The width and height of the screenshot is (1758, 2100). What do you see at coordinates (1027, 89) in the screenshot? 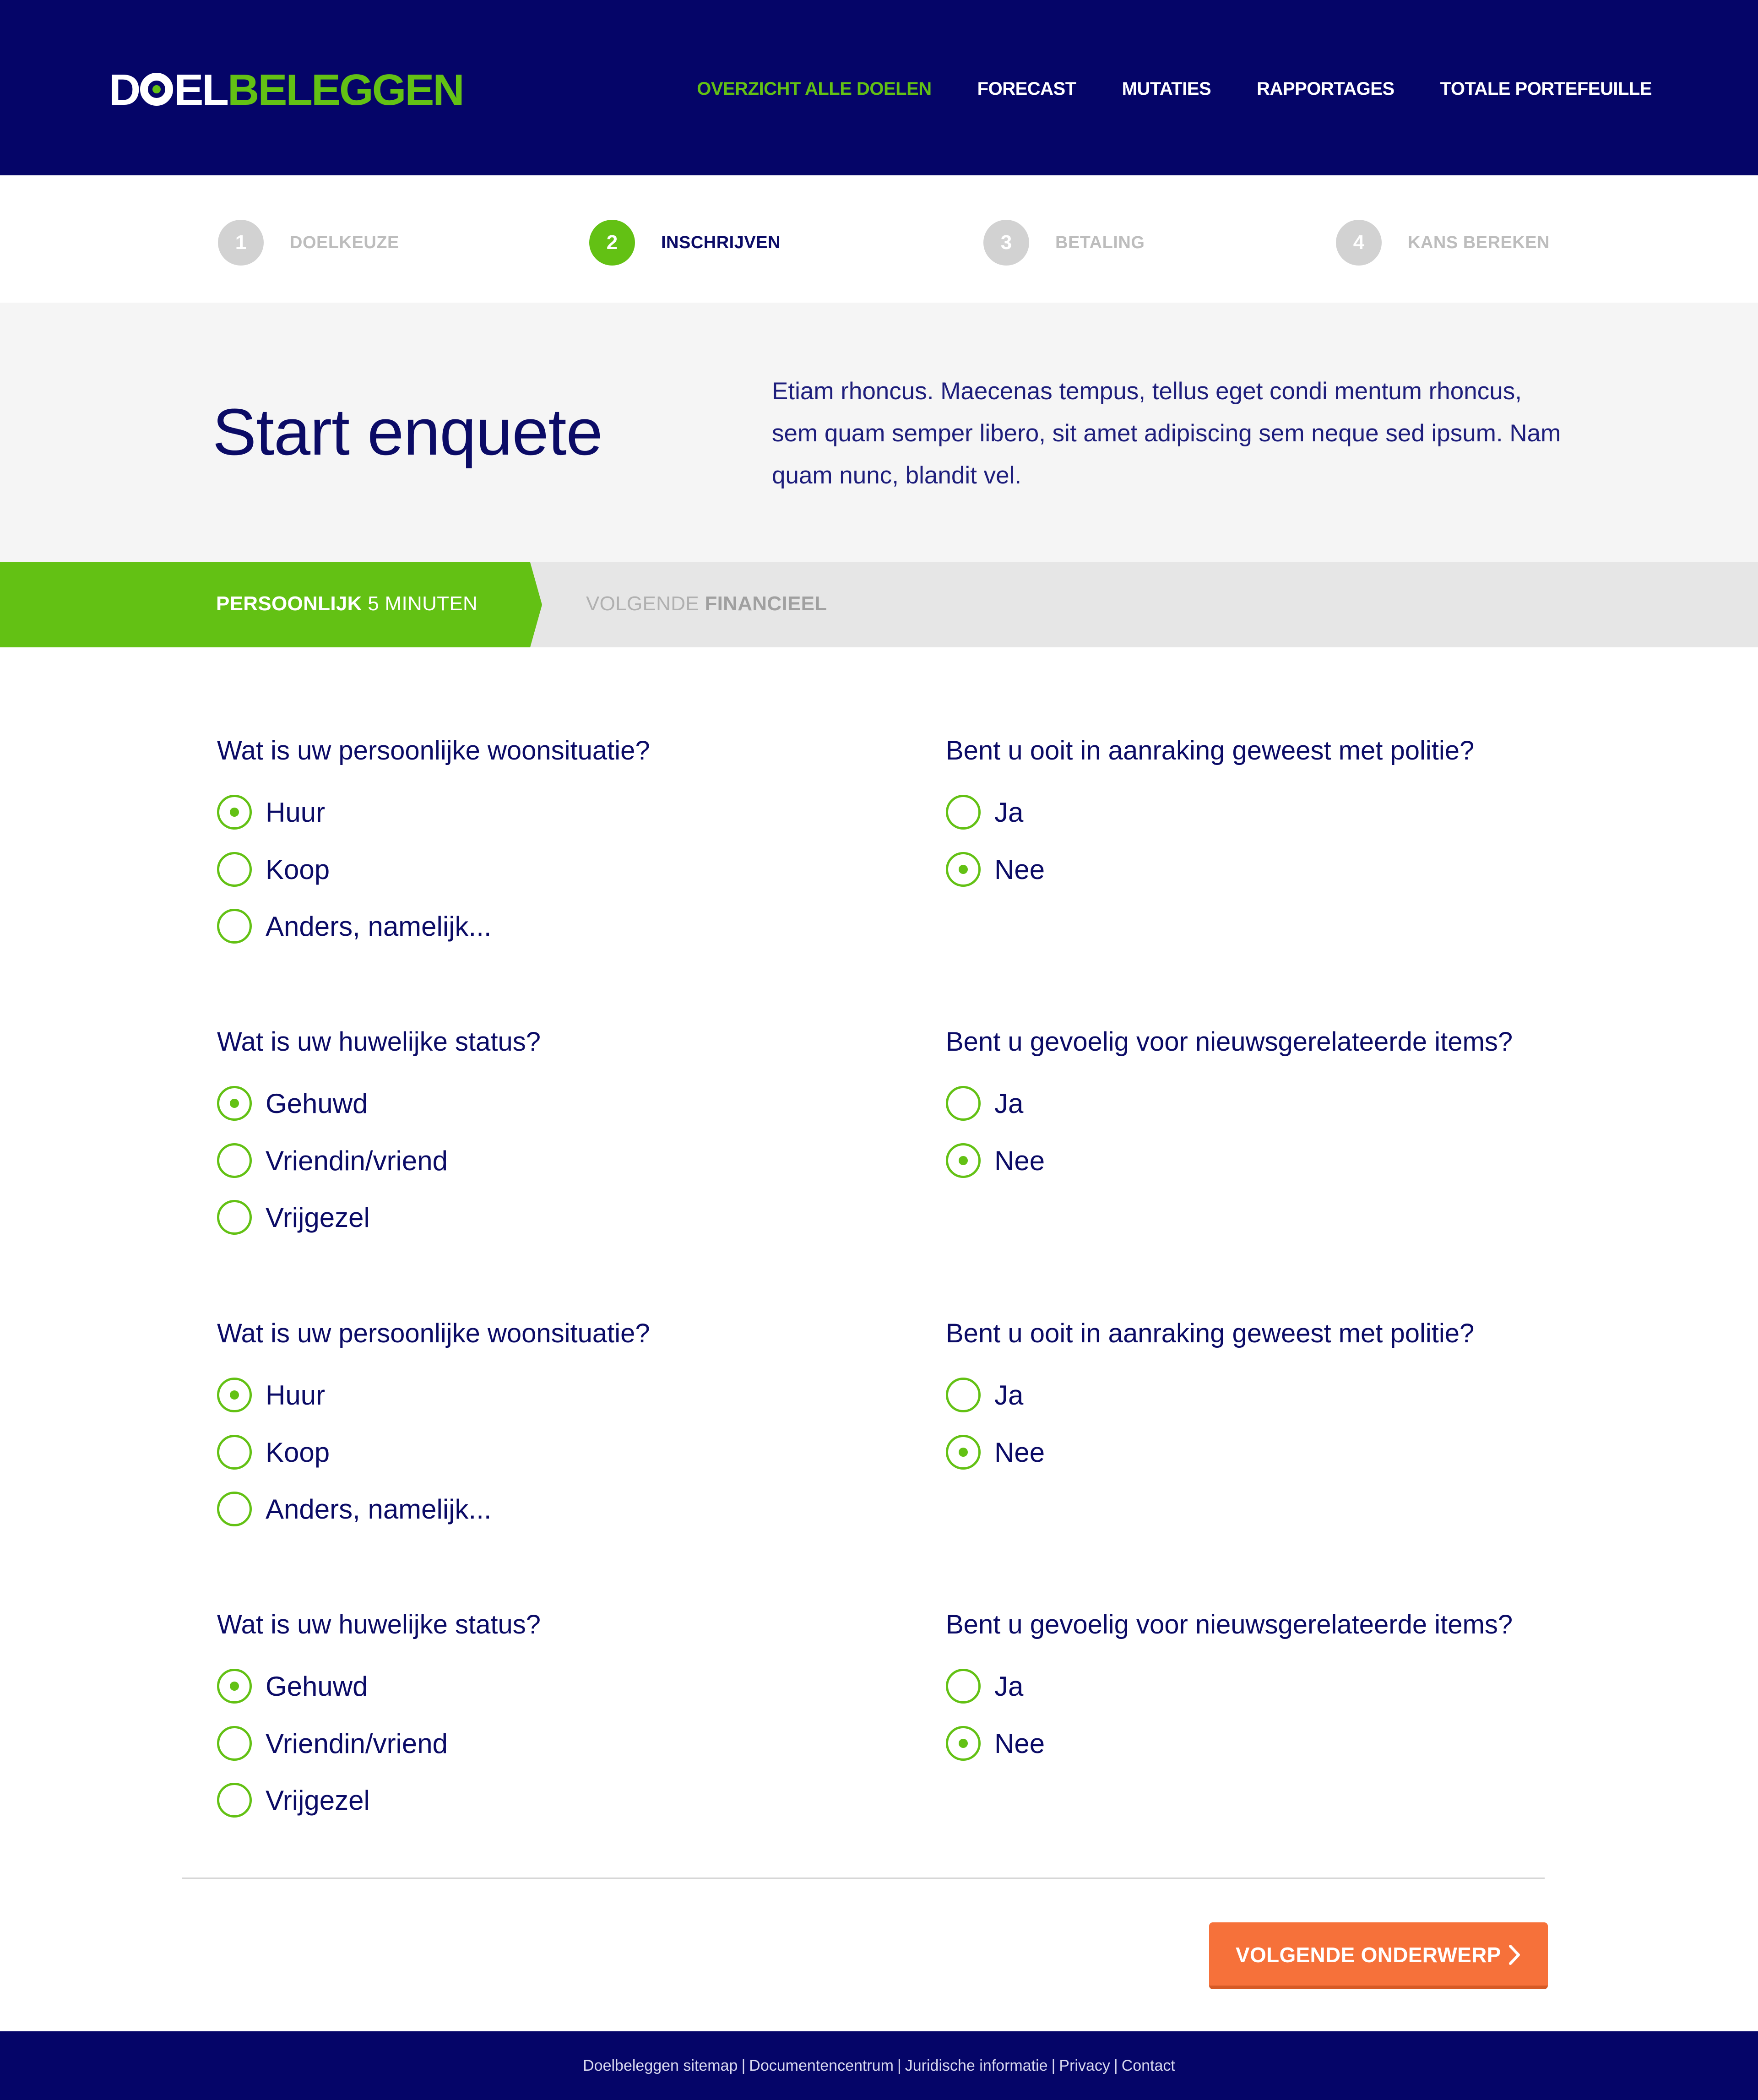
I see `nav-forecast: FORECAST` at bounding box center [1027, 89].